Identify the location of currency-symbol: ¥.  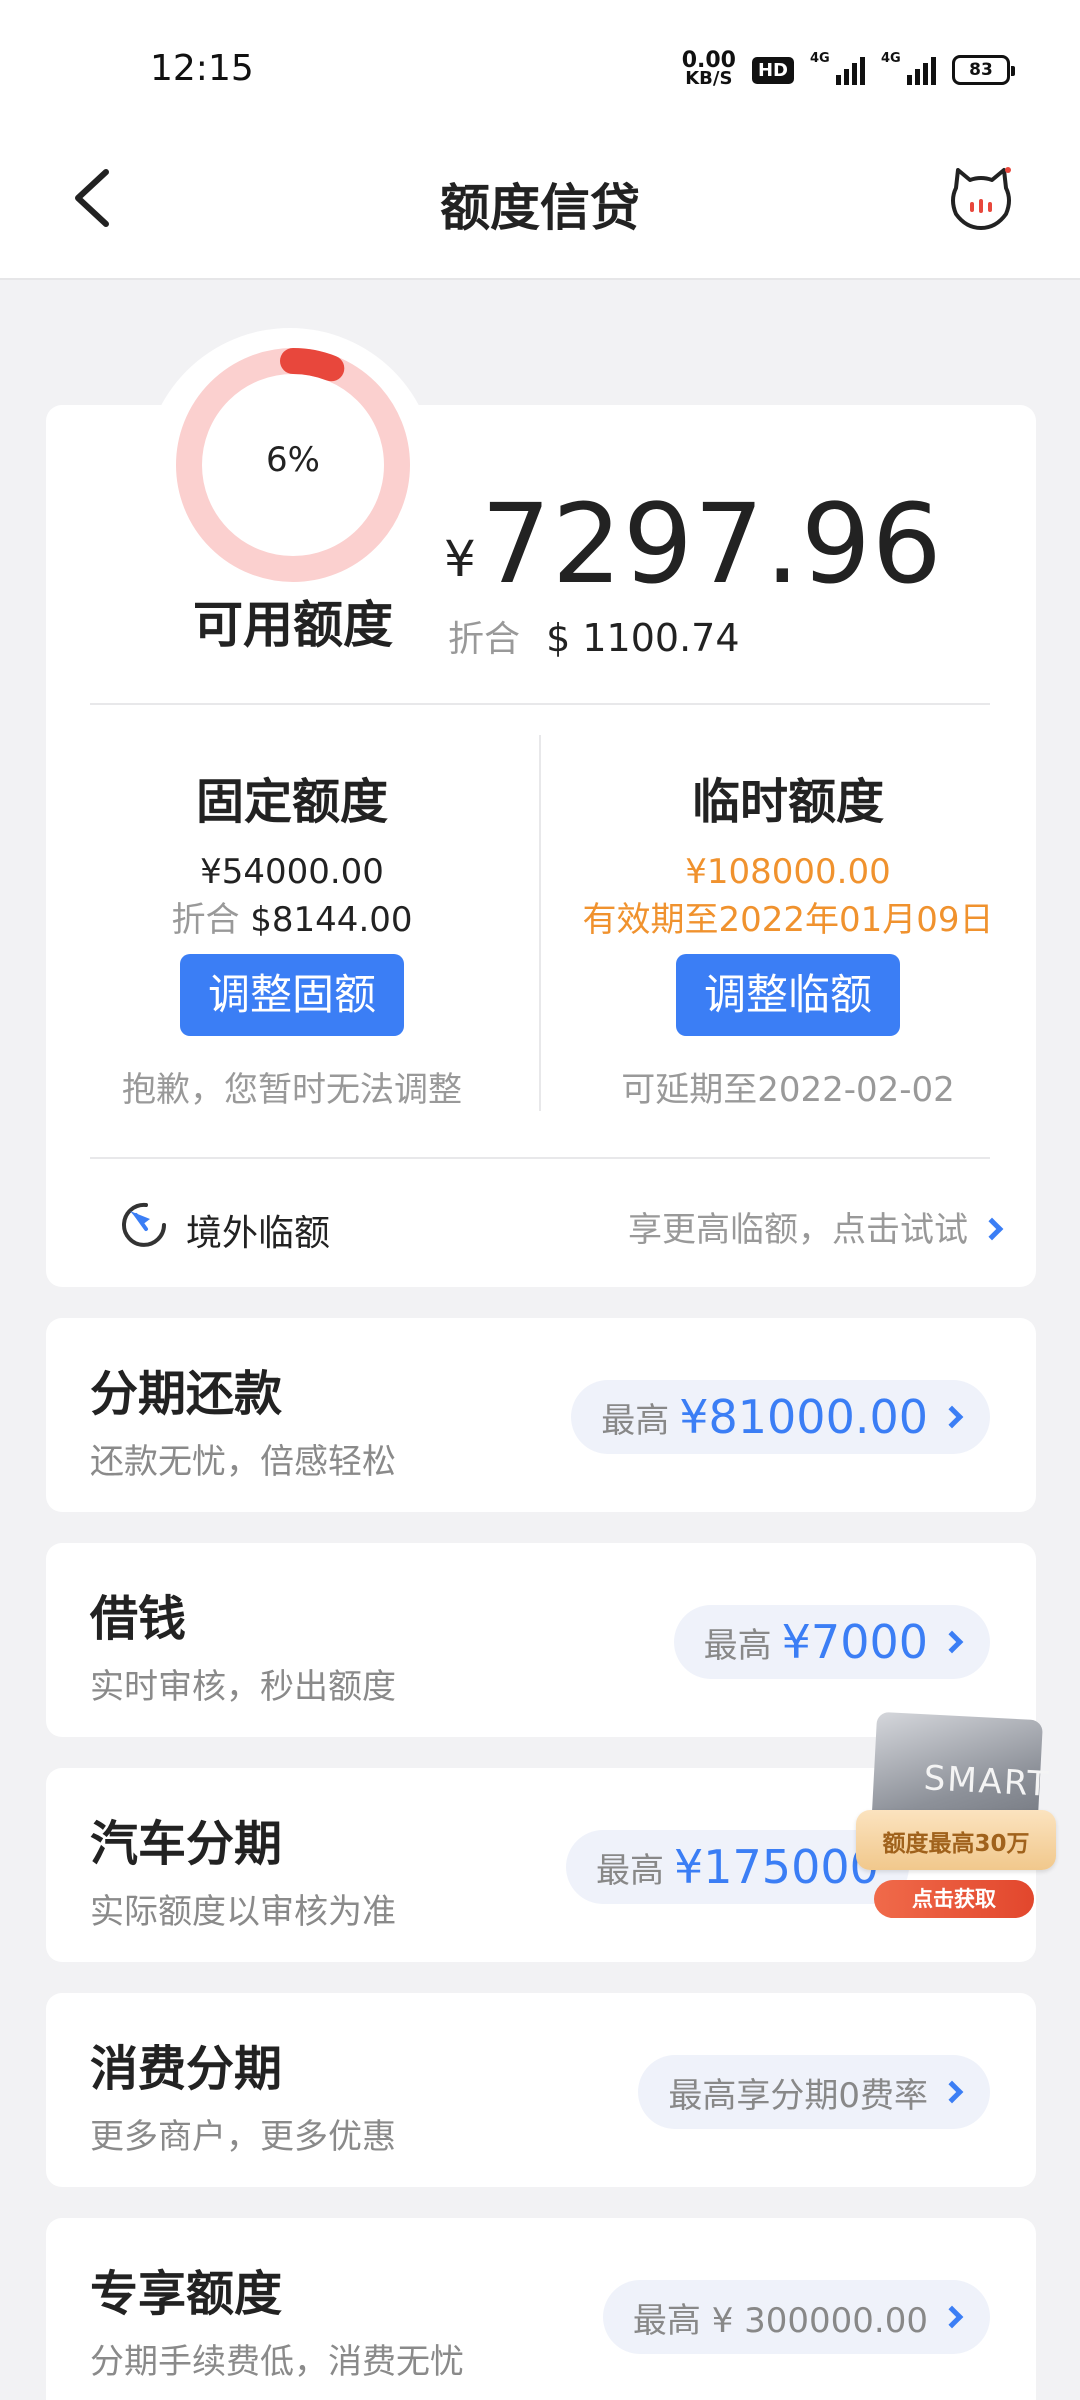
(460, 559).